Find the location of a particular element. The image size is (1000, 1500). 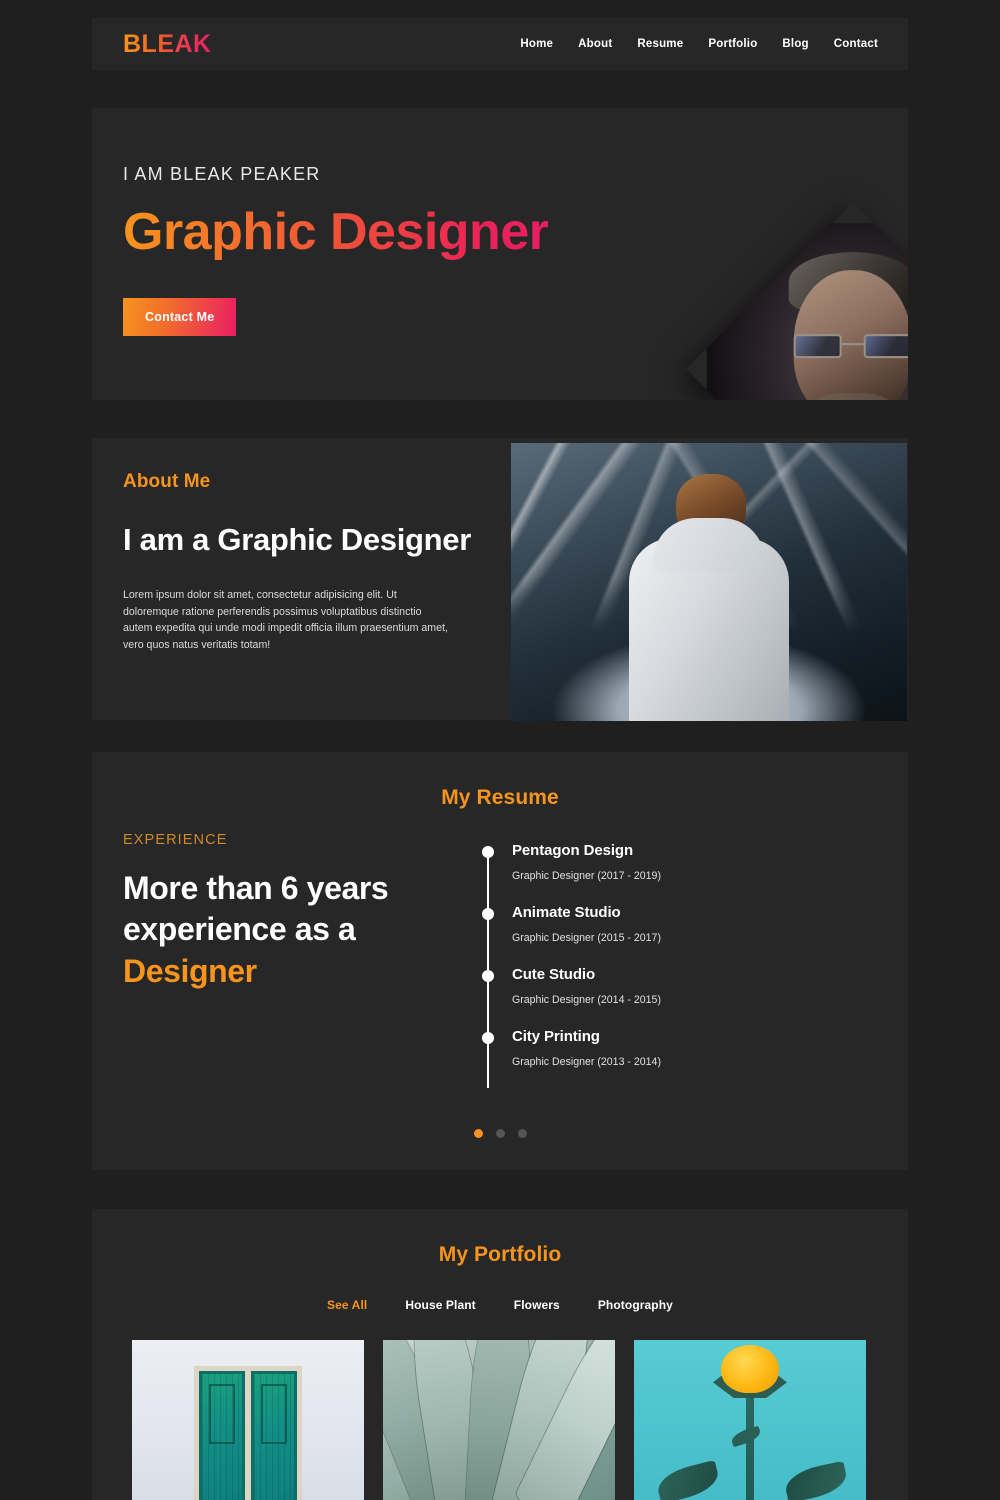

about-photo is located at coordinates (709, 582).